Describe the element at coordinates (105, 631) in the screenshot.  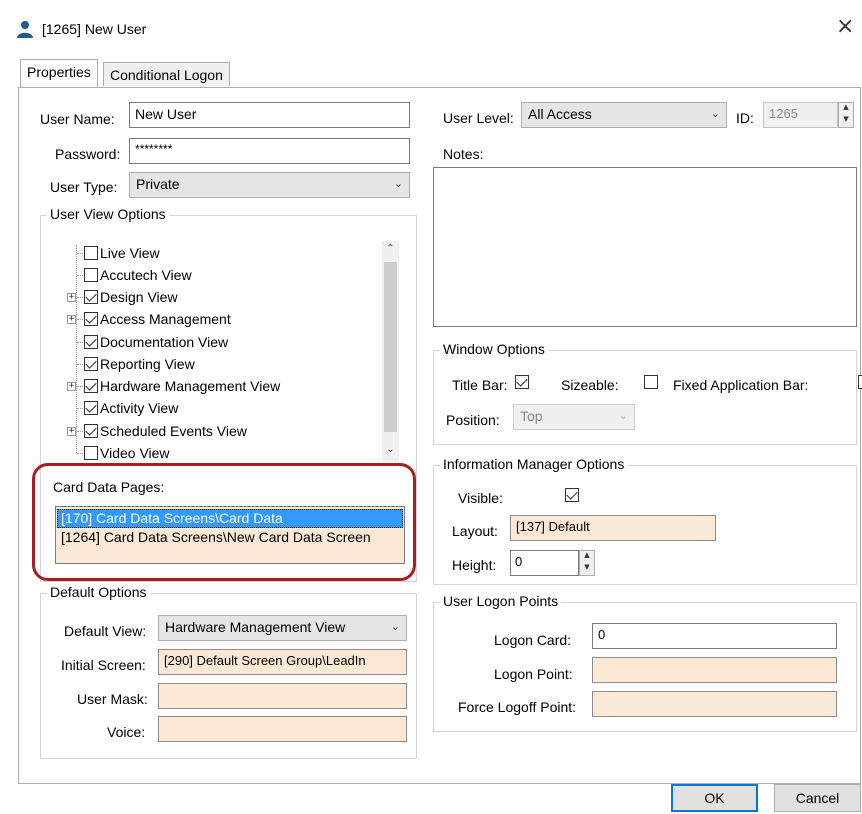
I see `default-view-label: Default View:` at that location.